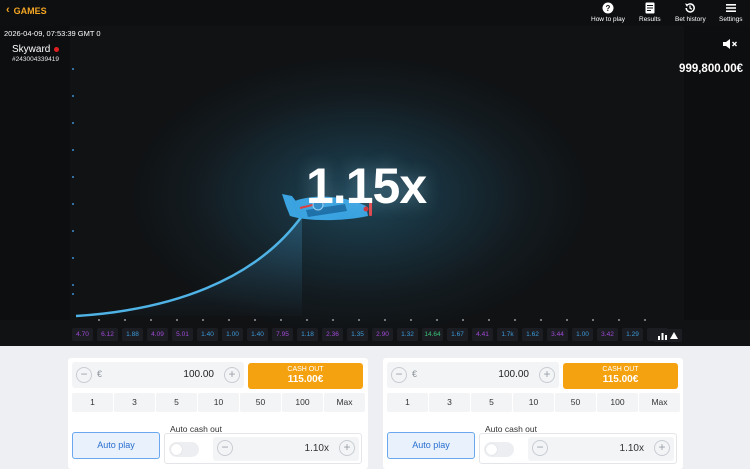  Describe the element at coordinates (132, 334) in the screenshot. I see `history-multiplier: 1.88` at that location.